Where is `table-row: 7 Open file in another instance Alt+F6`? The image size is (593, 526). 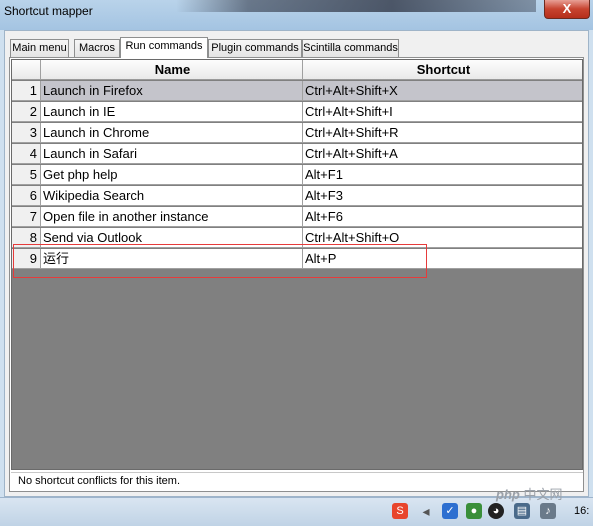 table-row: 7 Open file in another instance Alt+F6 is located at coordinates (297, 217).